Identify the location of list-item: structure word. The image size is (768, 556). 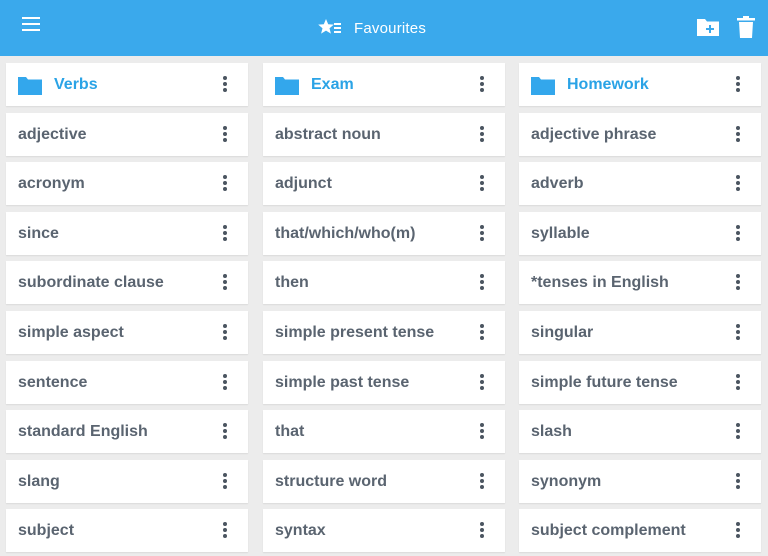
(384, 481).